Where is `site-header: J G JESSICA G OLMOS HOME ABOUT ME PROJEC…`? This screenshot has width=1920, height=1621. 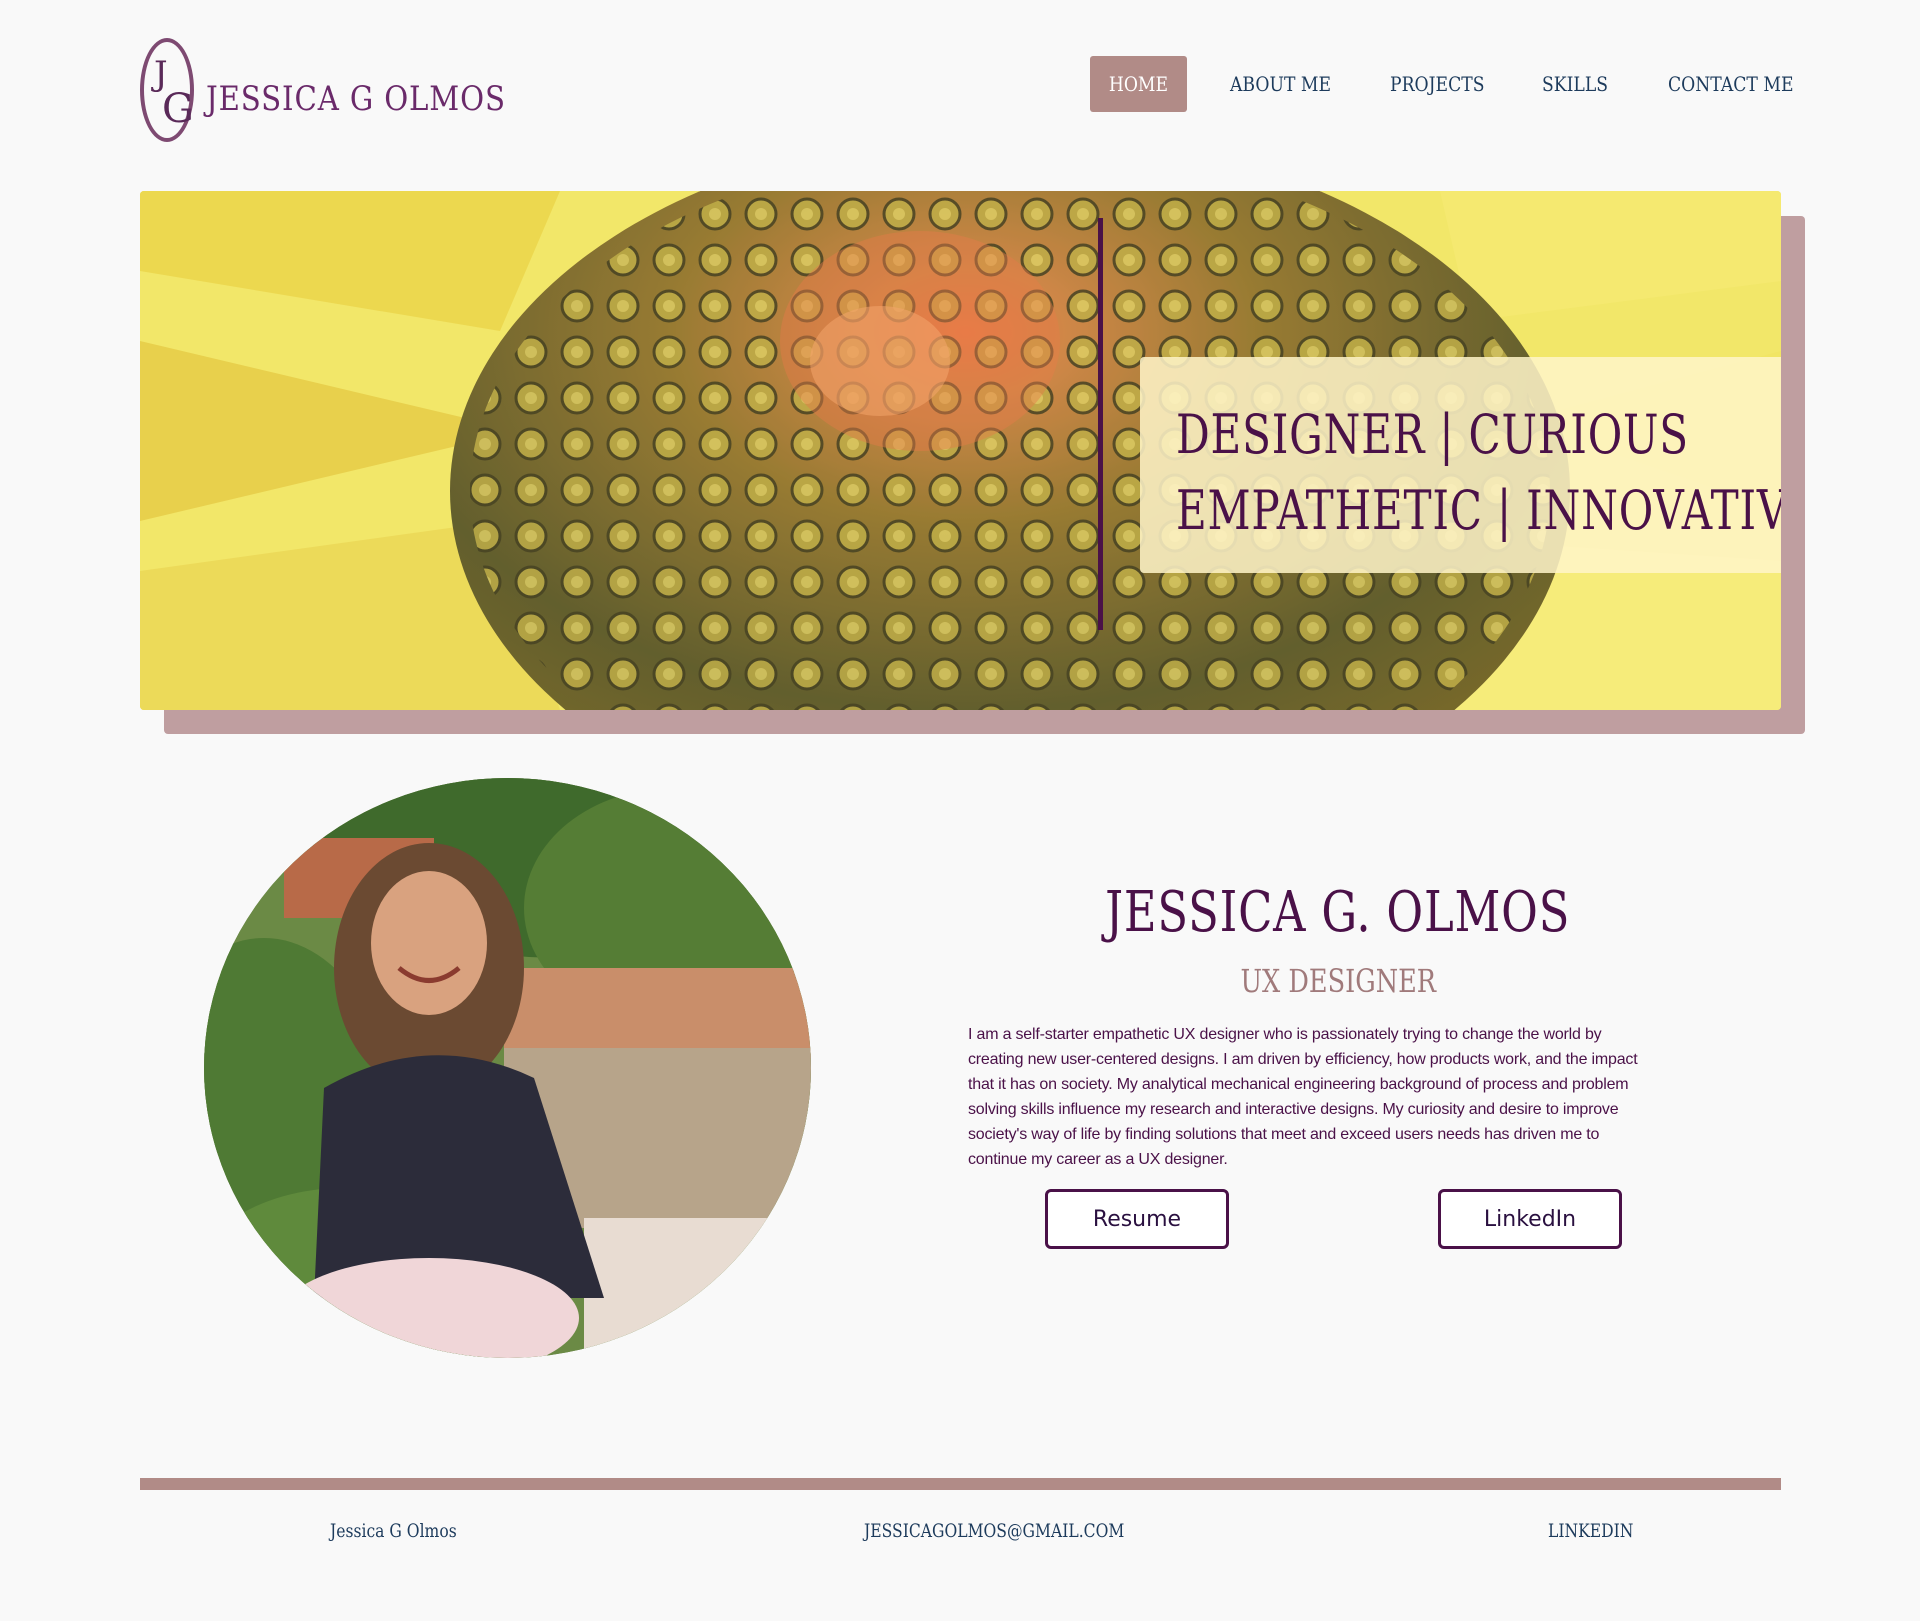 site-header: J G JESSICA G OLMOS HOME ABOUT ME PROJEC… is located at coordinates (960, 95).